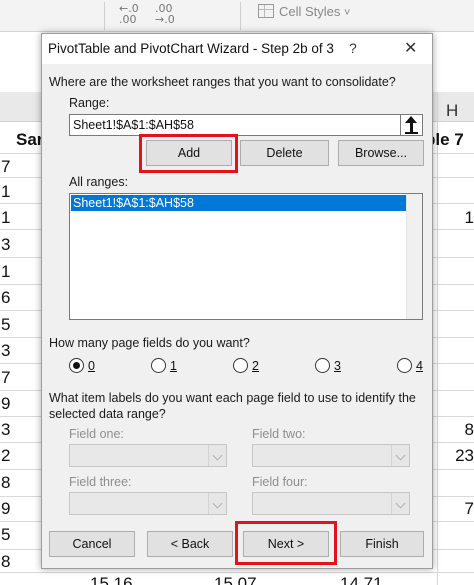 This screenshot has width=474, height=585. I want to click on cell-styles-icon, so click(266, 11).